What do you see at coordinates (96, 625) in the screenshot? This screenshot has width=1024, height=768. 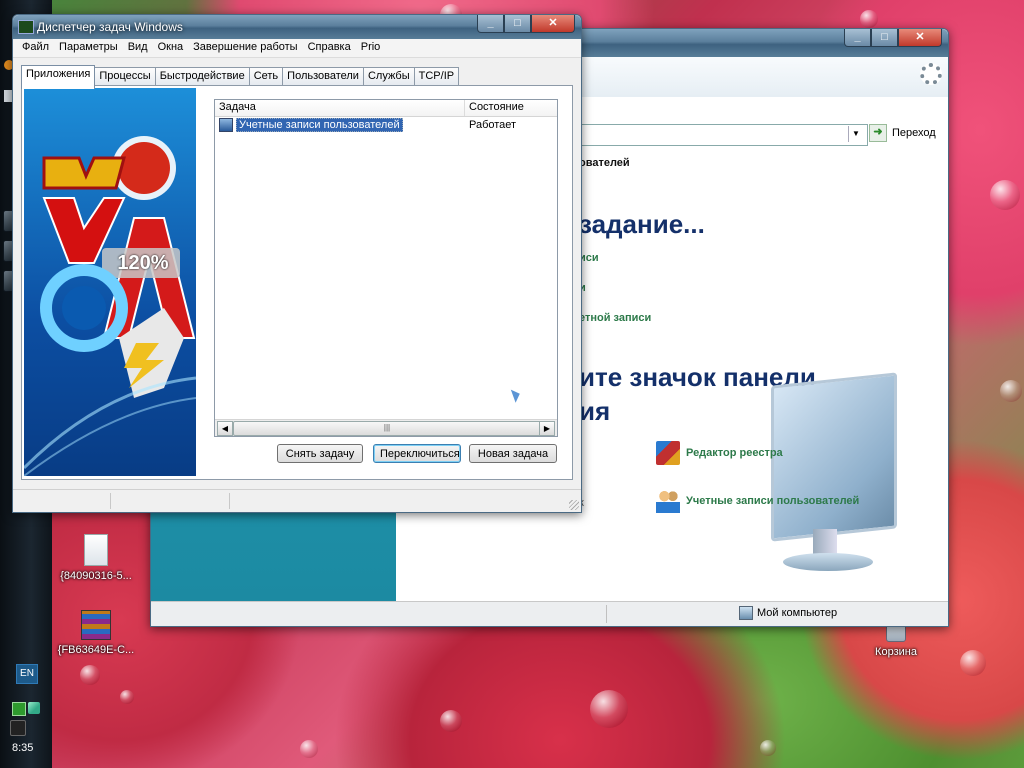 I see `winrar-archive-icon` at bounding box center [96, 625].